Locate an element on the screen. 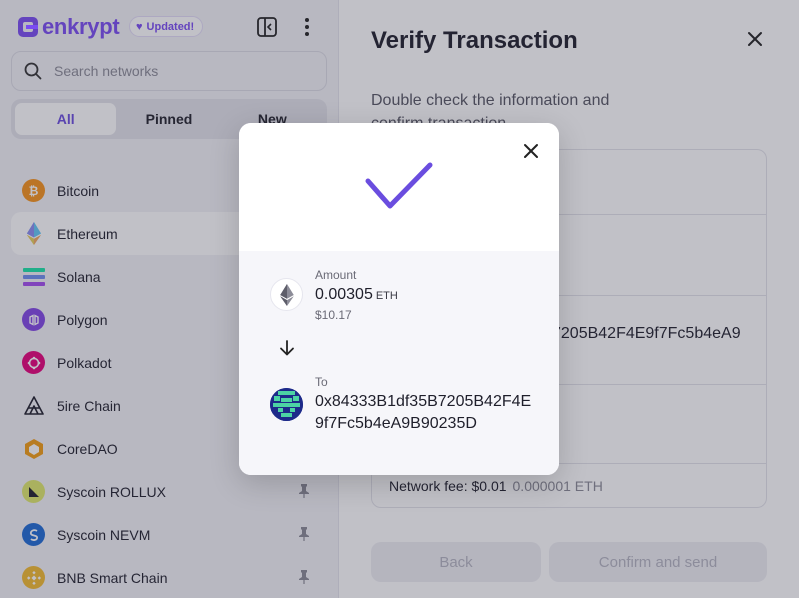  to-label: To is located at coordinates (321, 382).